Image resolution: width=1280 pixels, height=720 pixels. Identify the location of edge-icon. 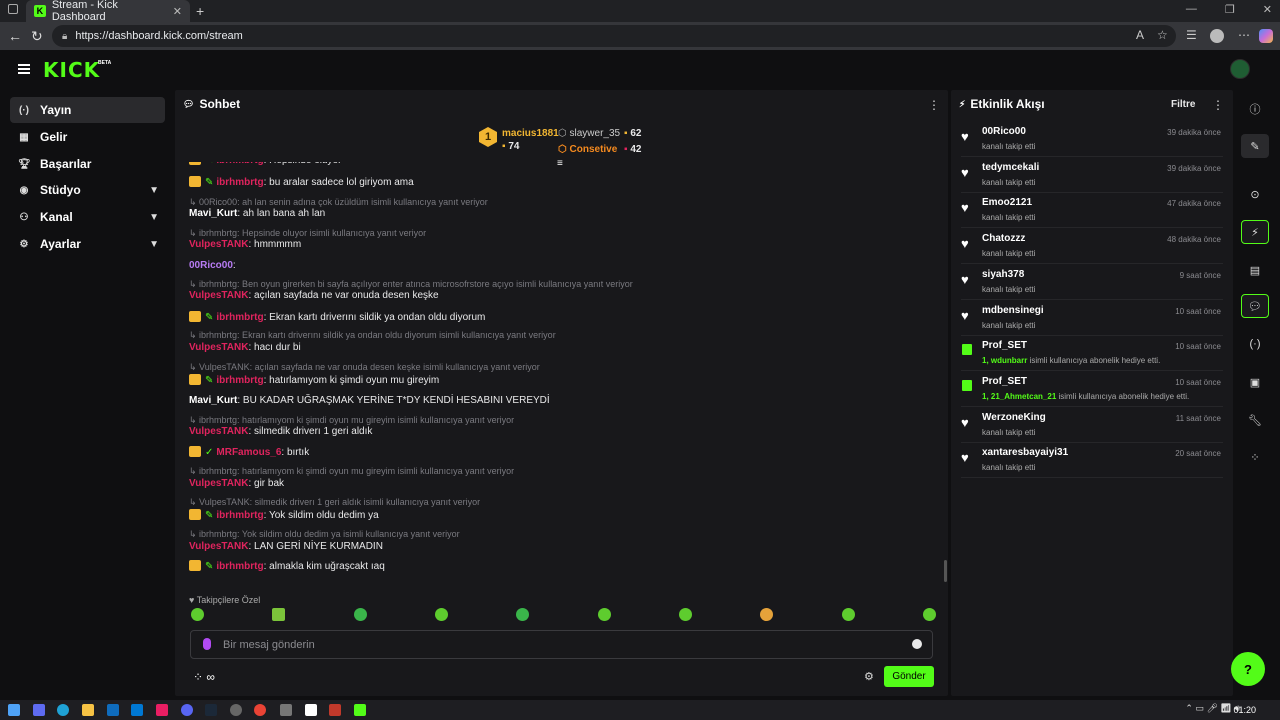
(63, 710).